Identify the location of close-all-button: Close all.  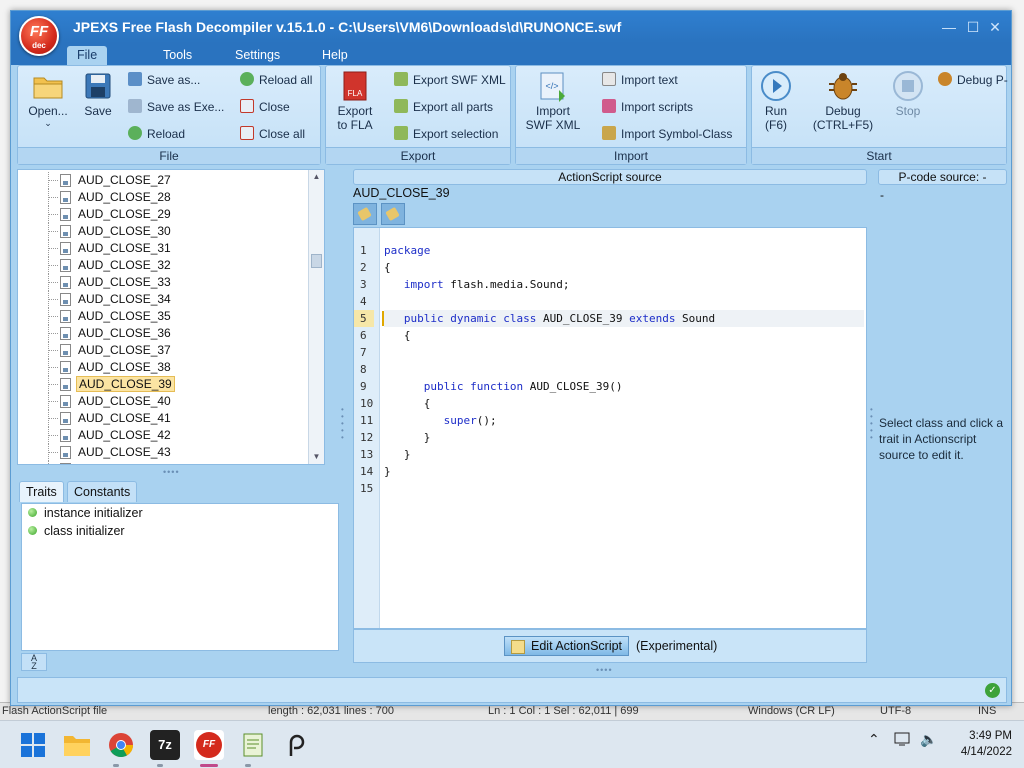
(272, 134).